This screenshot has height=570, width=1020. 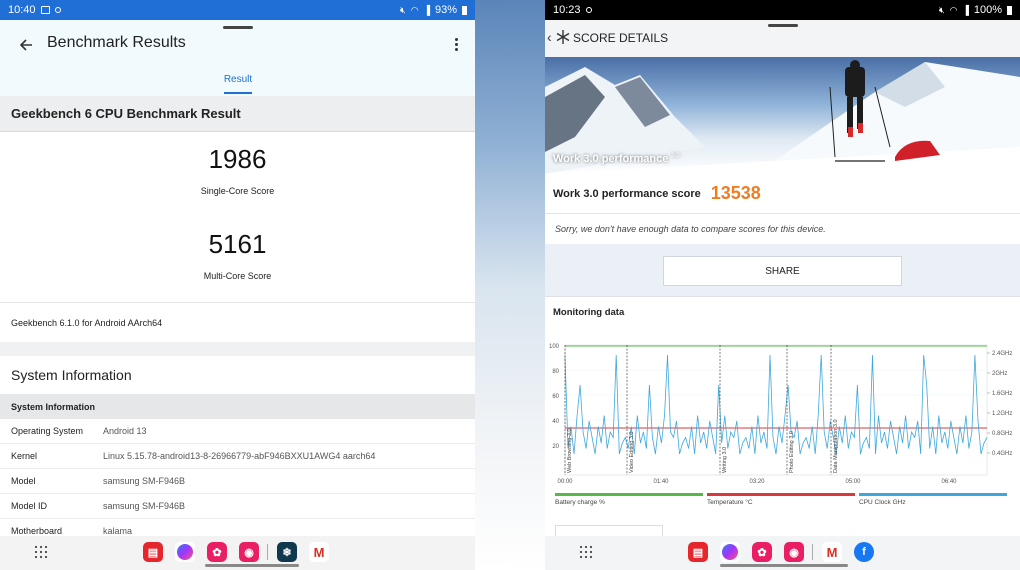 I want to click on y-right-tick: 1.2GHz, so click(x=1002, y=414).